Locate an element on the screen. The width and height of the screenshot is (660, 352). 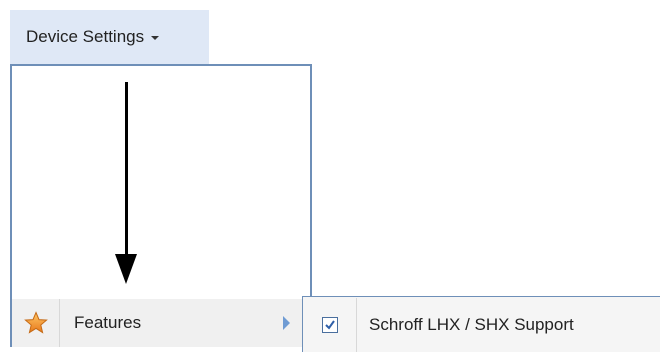
checkmark-icon is located at coordinates (329, 324).